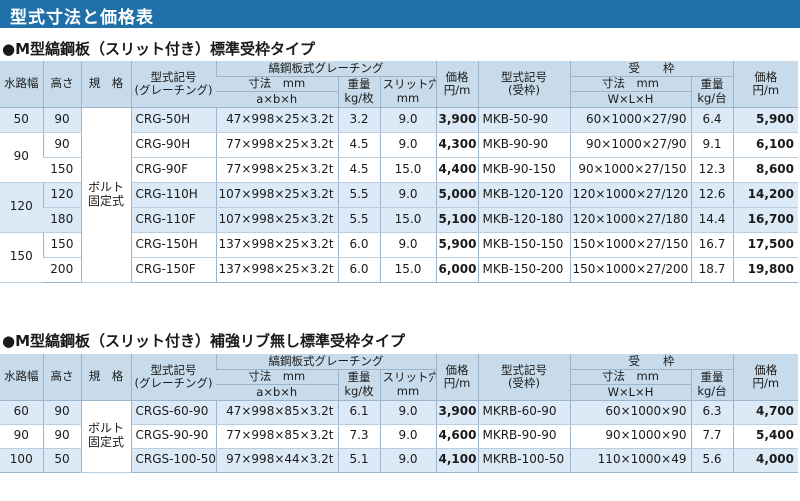 The image size is (800, 501). I want to click on cell-frame-dims: 120×1000×27/180, so click(630, 220).